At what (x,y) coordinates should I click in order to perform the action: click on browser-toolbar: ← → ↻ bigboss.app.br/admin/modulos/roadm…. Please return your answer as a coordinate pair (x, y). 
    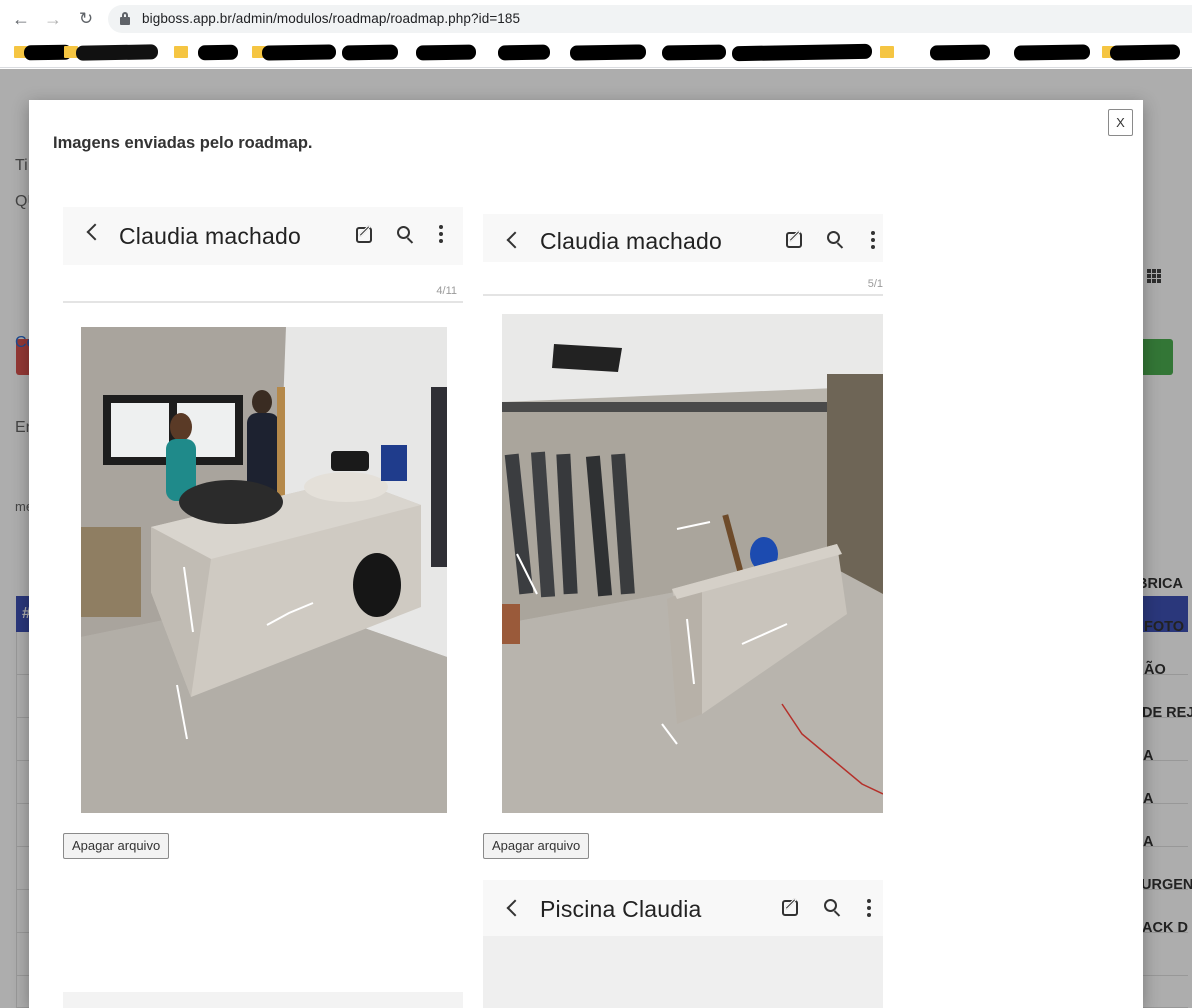
    Looking at the image, I should click on (596, 19).